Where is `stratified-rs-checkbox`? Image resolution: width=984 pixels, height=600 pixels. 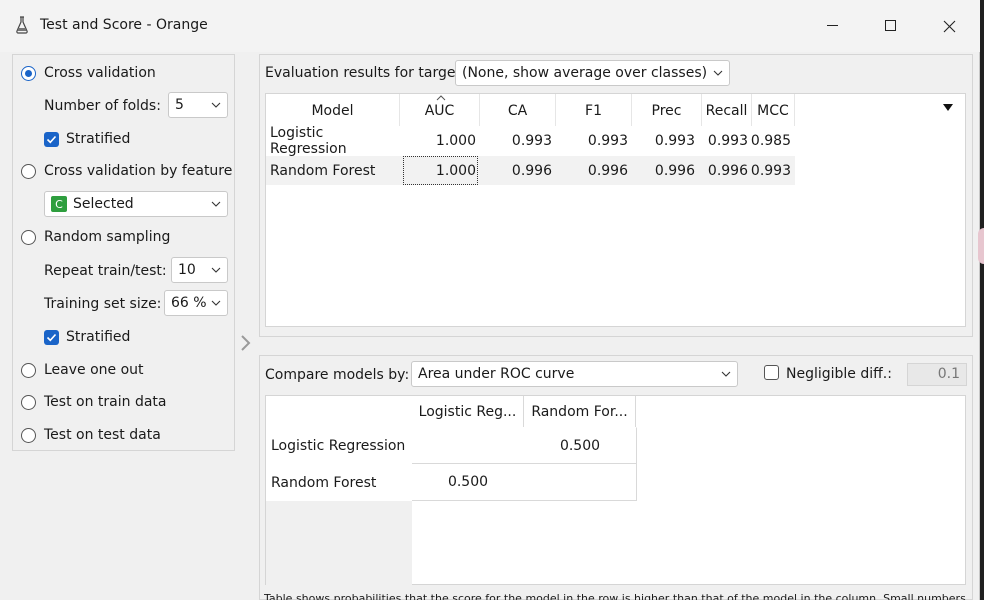 stratified-rs-checkbox is located at coordinates (51, 337).